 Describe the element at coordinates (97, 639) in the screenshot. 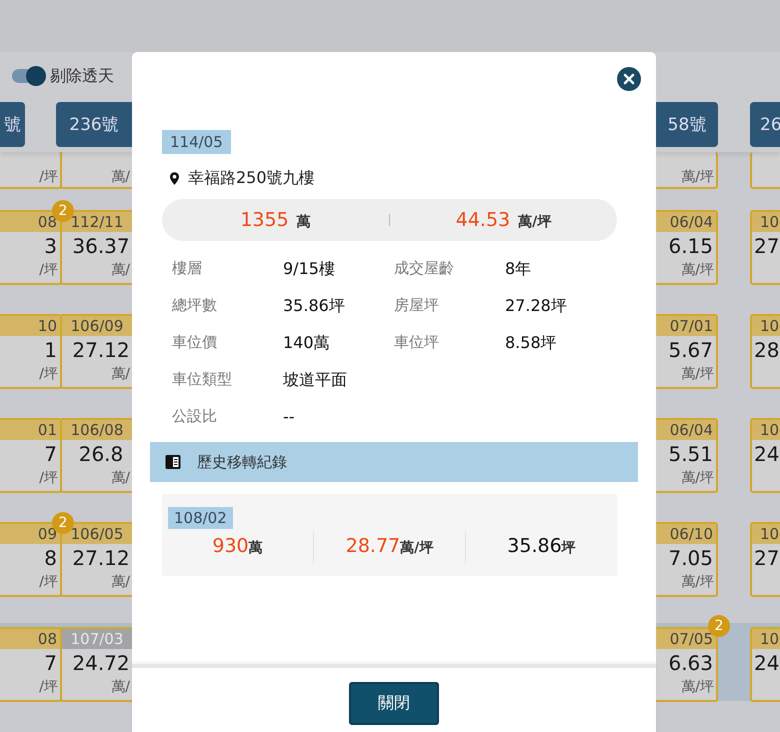

I see `card-date: 107/03` at that location.